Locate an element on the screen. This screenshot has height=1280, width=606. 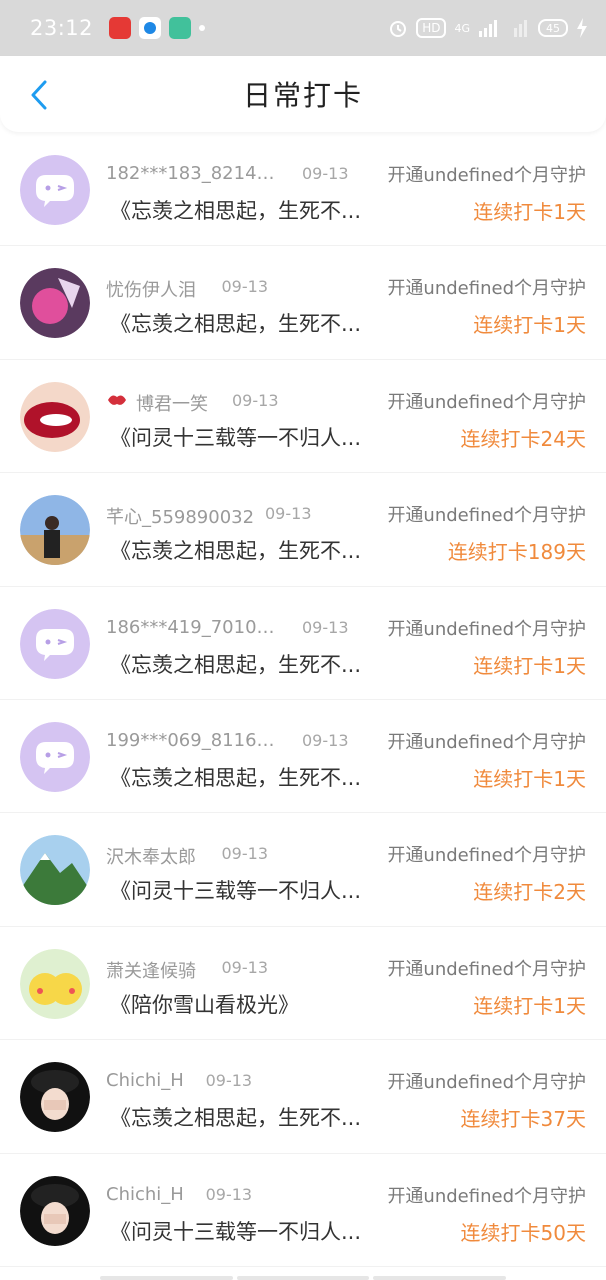
status-app-icons is located at coordinates (157, 28).